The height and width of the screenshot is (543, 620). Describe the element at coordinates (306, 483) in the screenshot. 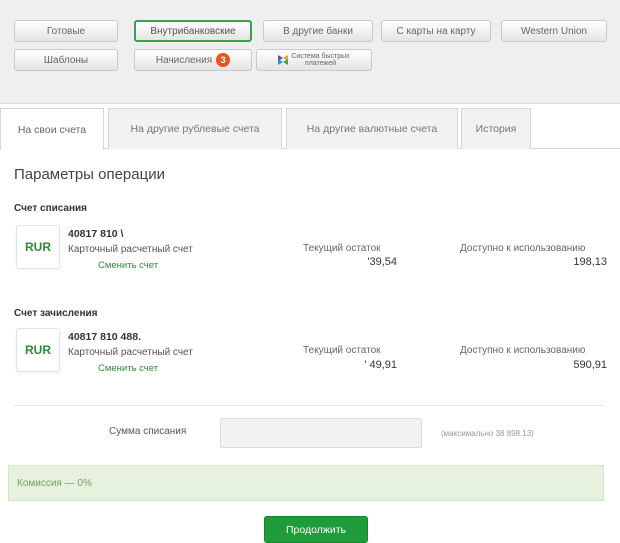

I see `commission-notice: Комиссия — 0%` at that location.